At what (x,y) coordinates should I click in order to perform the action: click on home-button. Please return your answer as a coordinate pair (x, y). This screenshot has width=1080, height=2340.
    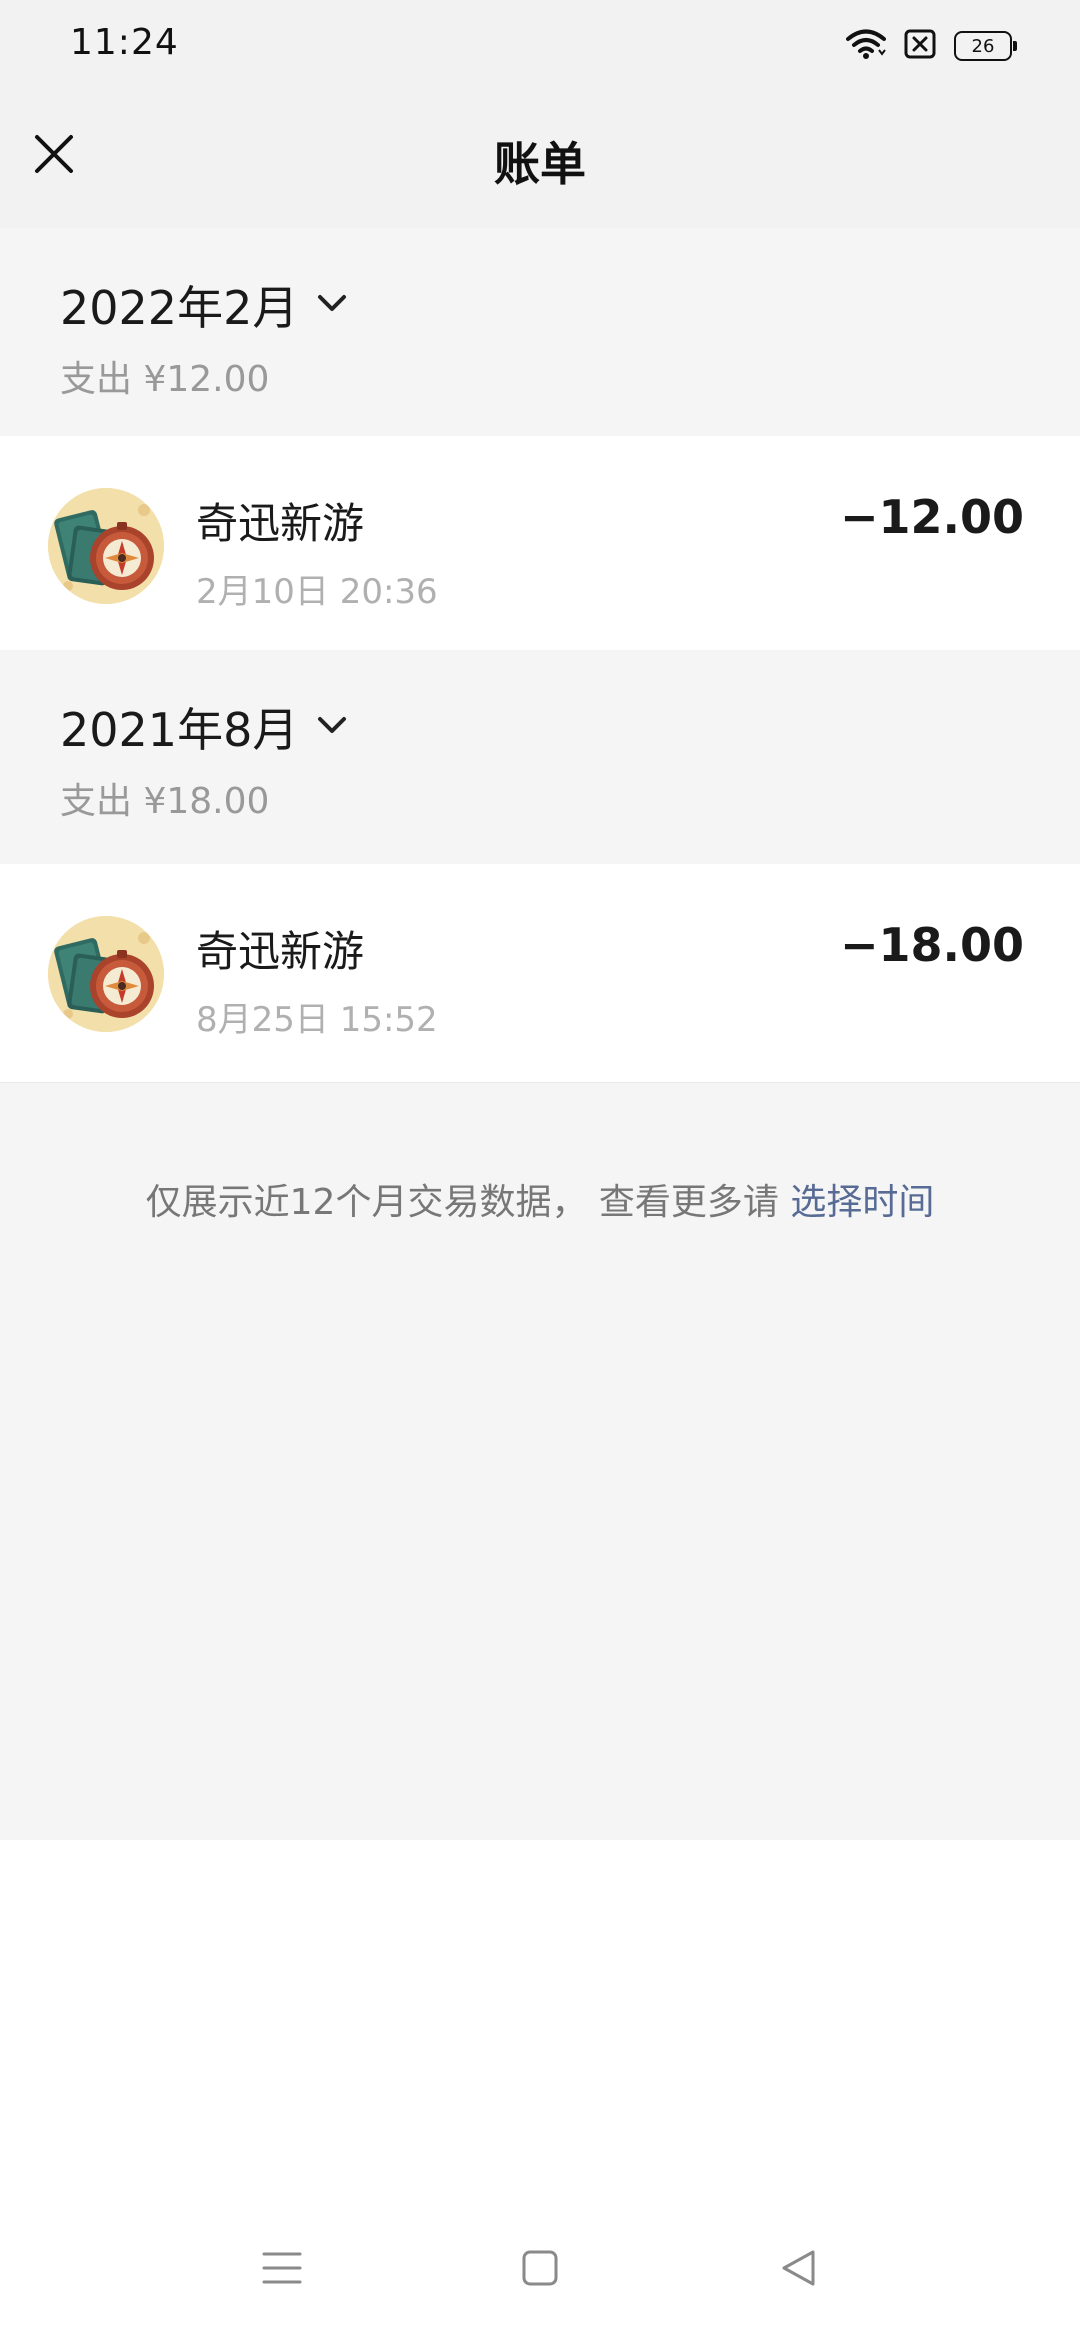
    Looking at the image, I should click on (540, 2270).